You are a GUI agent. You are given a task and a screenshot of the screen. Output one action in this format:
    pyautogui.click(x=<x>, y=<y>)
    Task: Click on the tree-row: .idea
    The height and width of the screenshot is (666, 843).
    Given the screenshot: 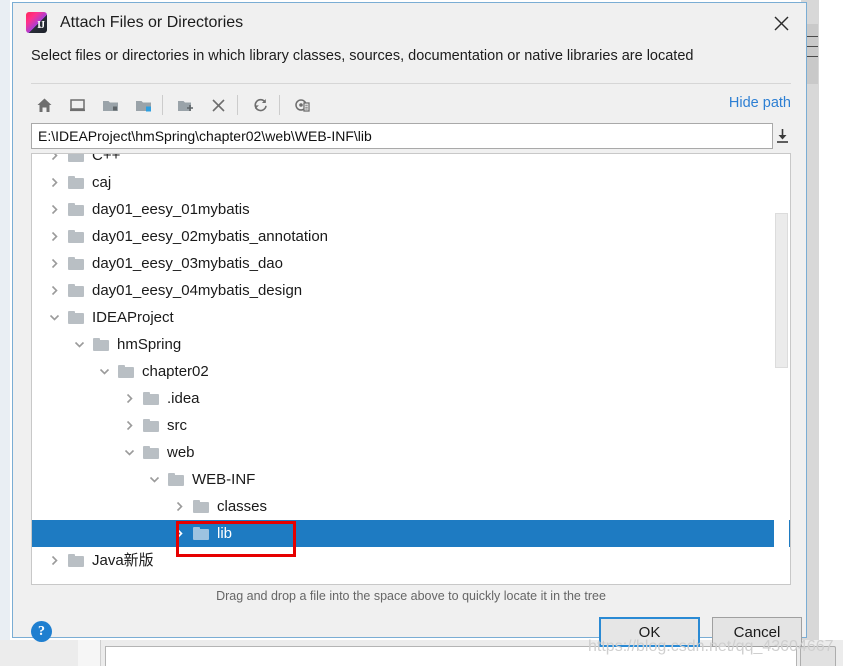 What is the action you would take?
    pyautogui.click(x=411, y=398)
    